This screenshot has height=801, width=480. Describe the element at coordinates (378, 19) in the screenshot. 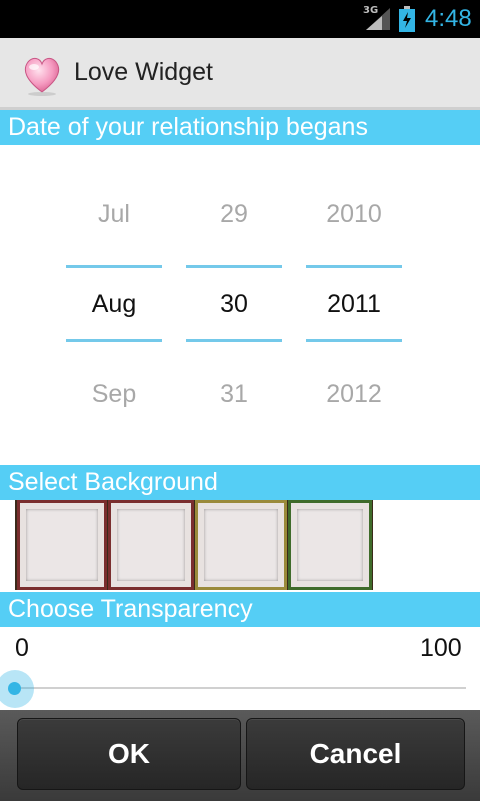

I see `signal-icon` at that location.